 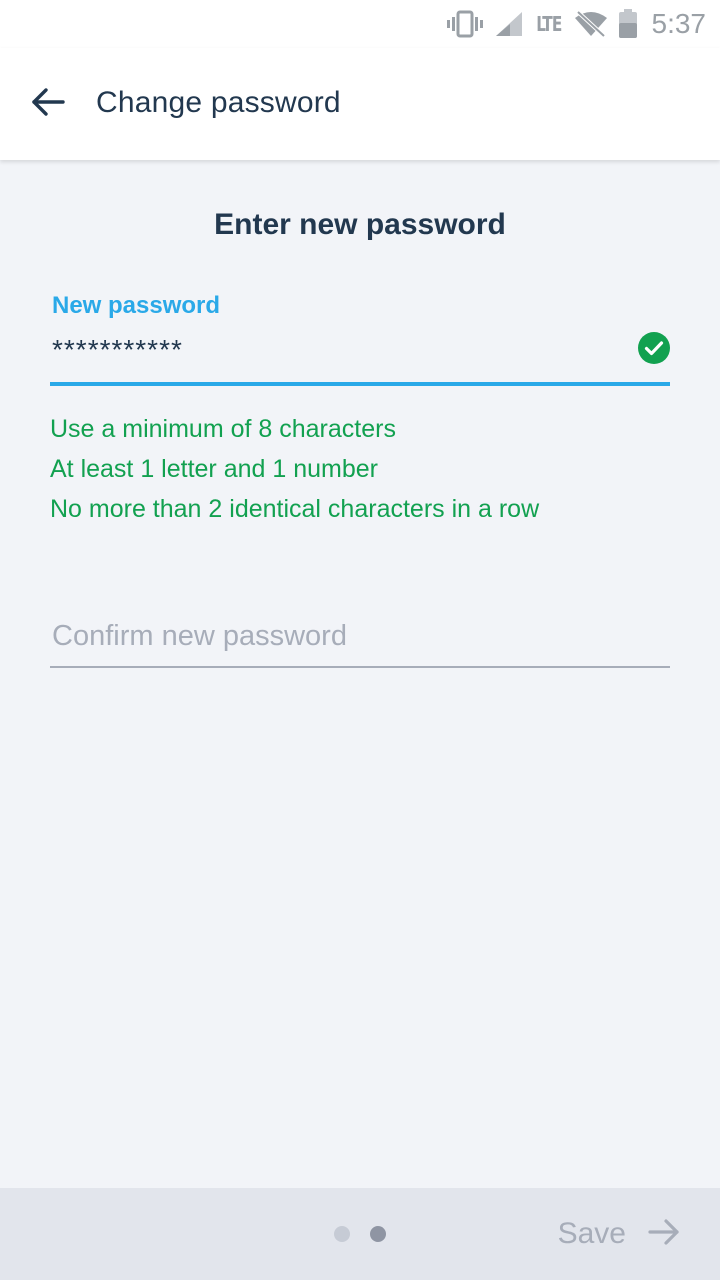 What do you see at coordinates (223, 429) in the screenshot?
I see `rule-min-length: Use a minimum of 8 characters` at bounding box center [223, 429].